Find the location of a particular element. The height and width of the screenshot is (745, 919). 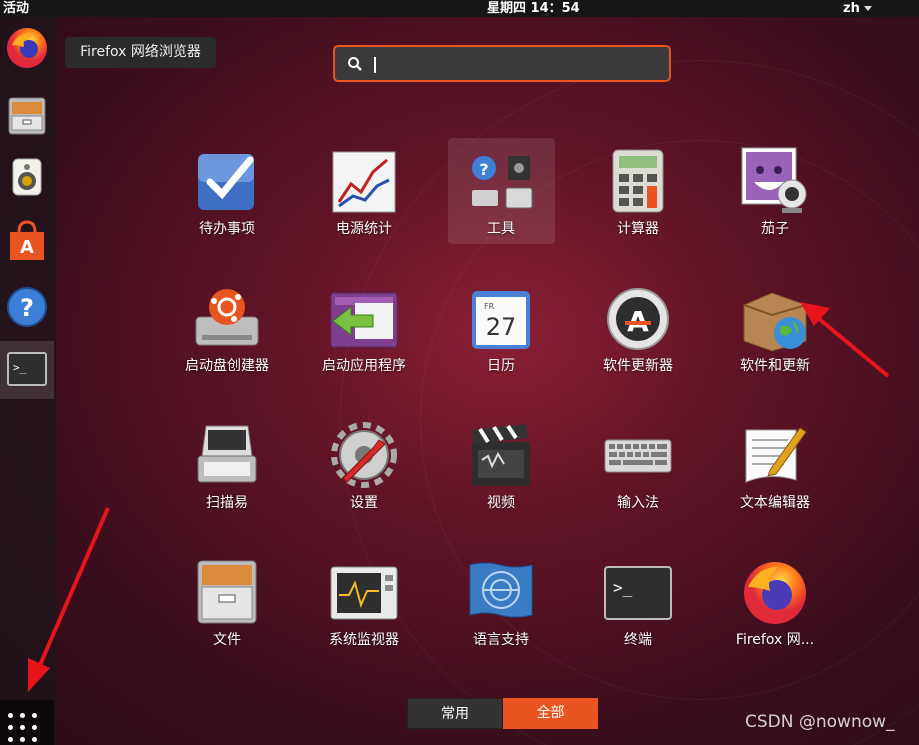

app-settings: 设置 is located at coordinates (364, 467).